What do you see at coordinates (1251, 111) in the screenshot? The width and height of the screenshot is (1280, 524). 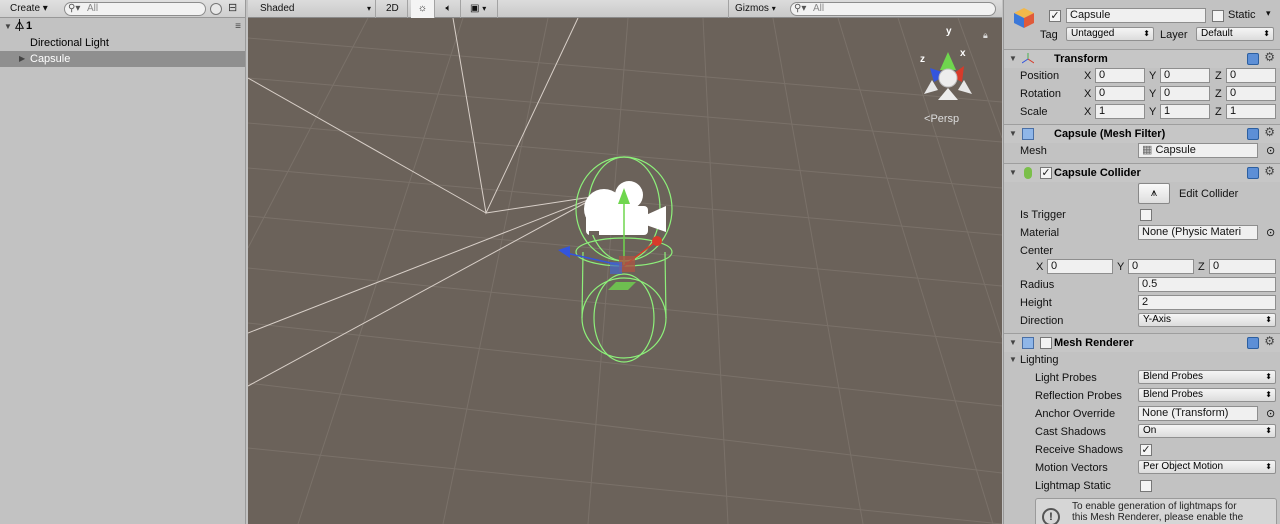 I see `scale-z-field: 1` at bounding box center [1251, 111].